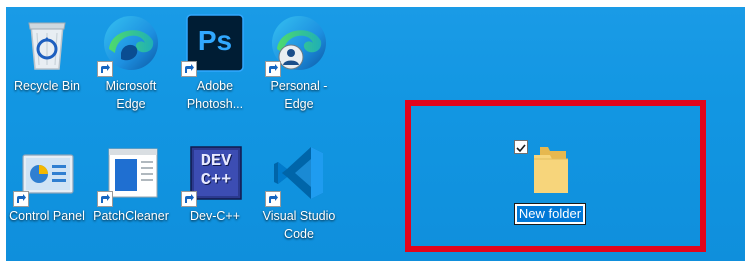 This screenshot has height=261, width=745. I want to click on new-folder-item: New folder, so click(550, 181).